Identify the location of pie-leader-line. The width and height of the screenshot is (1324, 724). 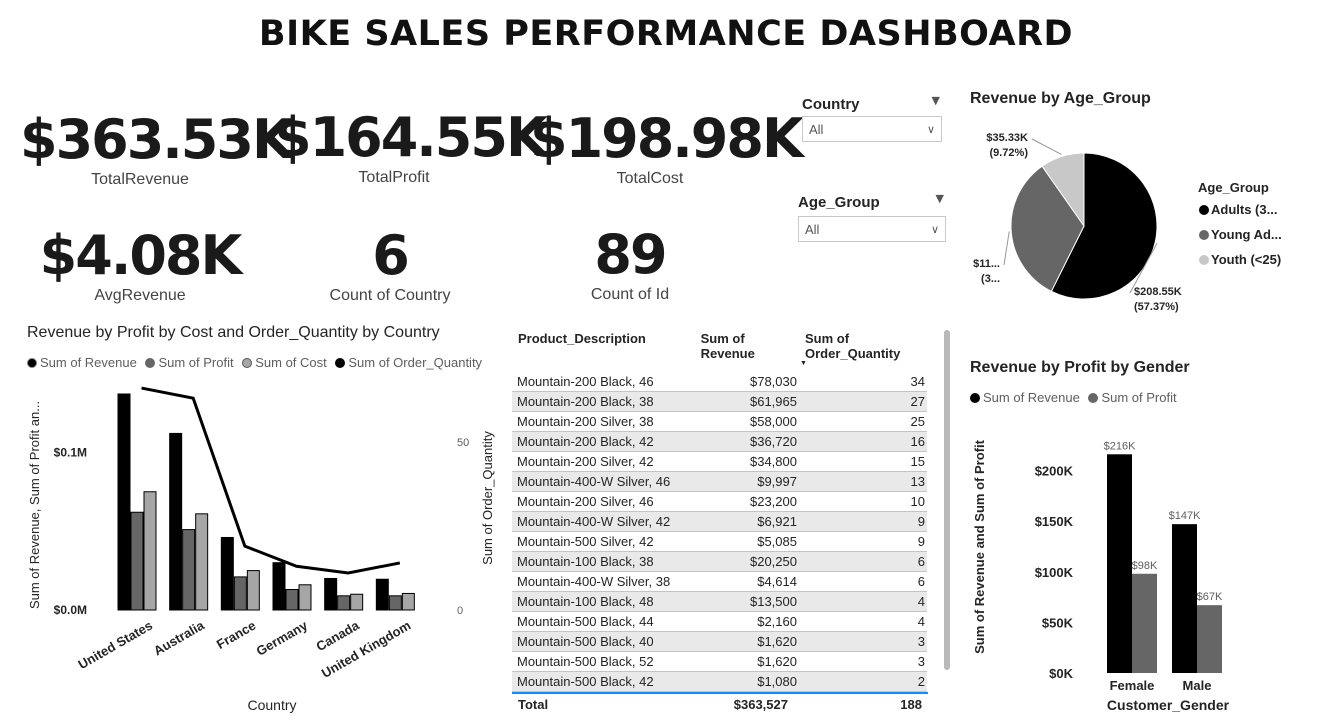
(1046, 146).